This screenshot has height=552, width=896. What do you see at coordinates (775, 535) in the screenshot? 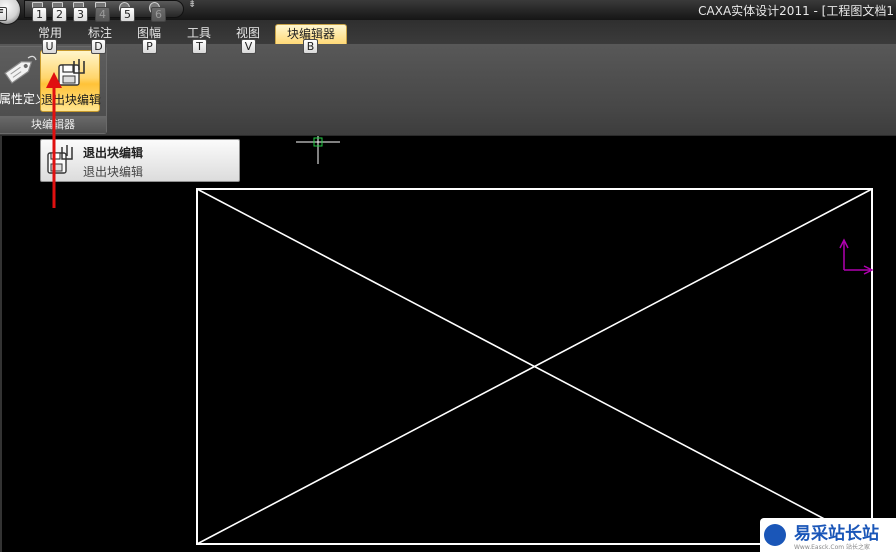
I see `watermark-logo-icon` at bounding box center [775, 535].